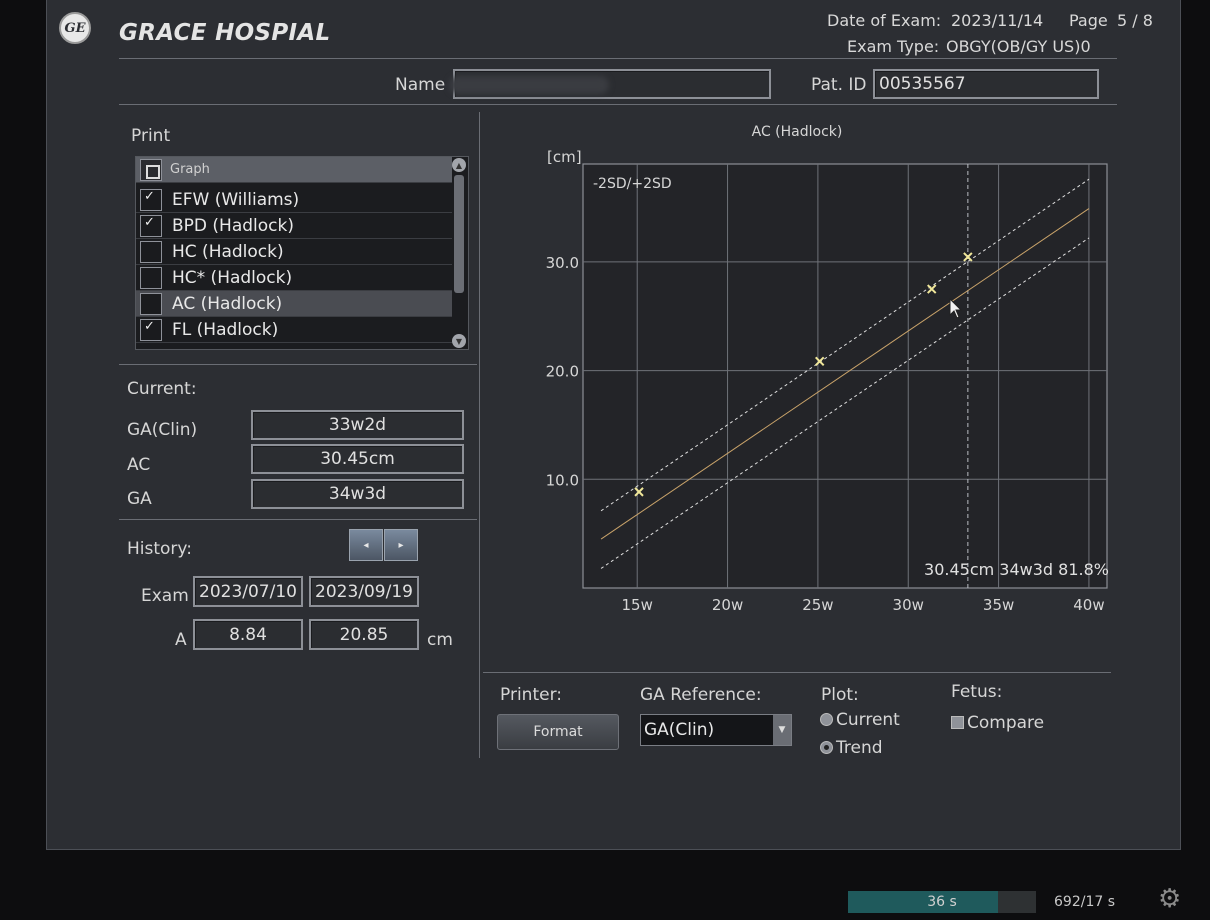 The height and width of the screenshot is (920, 1210). What do you see at coordinates (817, 605) in the screenshot?
I see `x-tick-label: 25w` at bounding box center [817, 605].